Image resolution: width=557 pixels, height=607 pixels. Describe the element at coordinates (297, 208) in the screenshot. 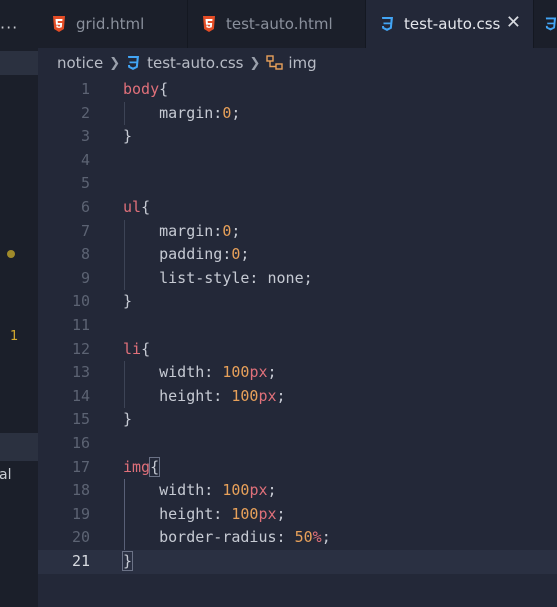

I see `code-line: 6 ul{` at that location.